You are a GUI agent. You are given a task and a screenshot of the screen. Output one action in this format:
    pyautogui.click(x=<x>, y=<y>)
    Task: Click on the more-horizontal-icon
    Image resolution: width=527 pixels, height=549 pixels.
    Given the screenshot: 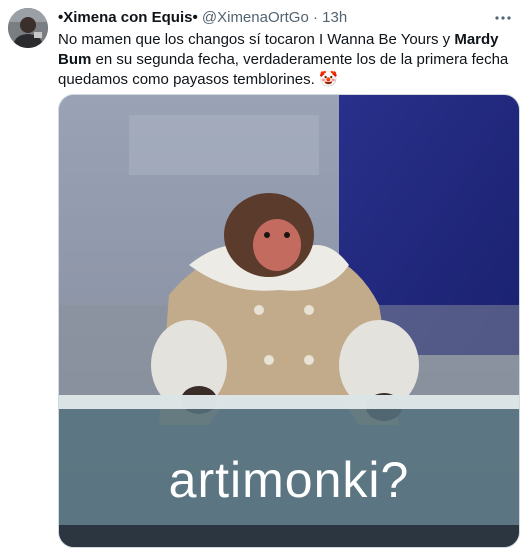 What is the action you would take?
    pyautogui.click(x=503, y=18)
    